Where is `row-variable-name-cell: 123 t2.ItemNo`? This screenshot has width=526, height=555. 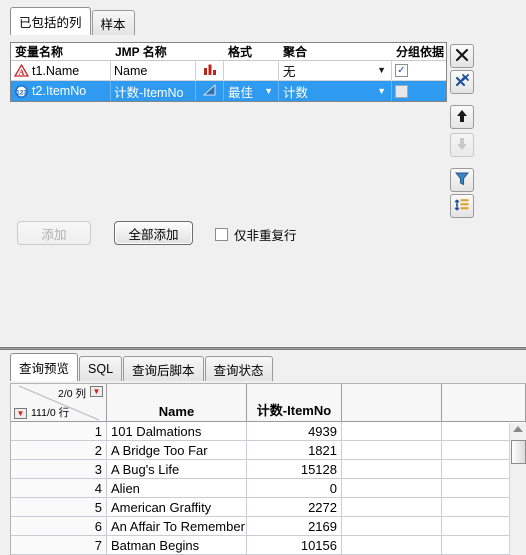
row-variable-name-cell: 123 t2.ItemNo is located at coordinates (61, 91).